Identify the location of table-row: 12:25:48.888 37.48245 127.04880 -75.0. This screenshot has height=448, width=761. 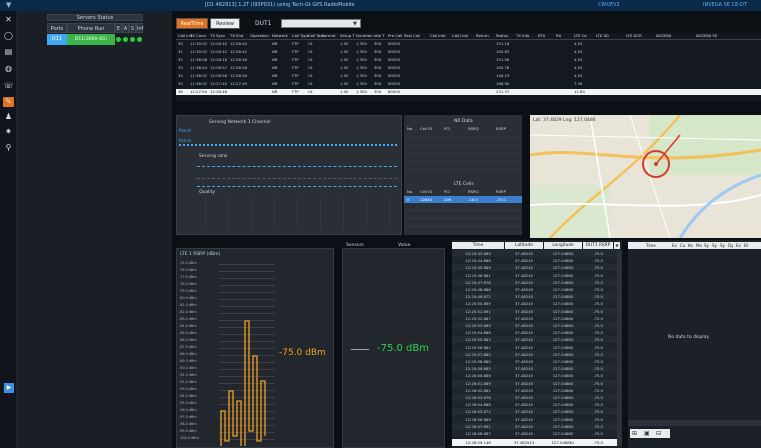
(534, 289).